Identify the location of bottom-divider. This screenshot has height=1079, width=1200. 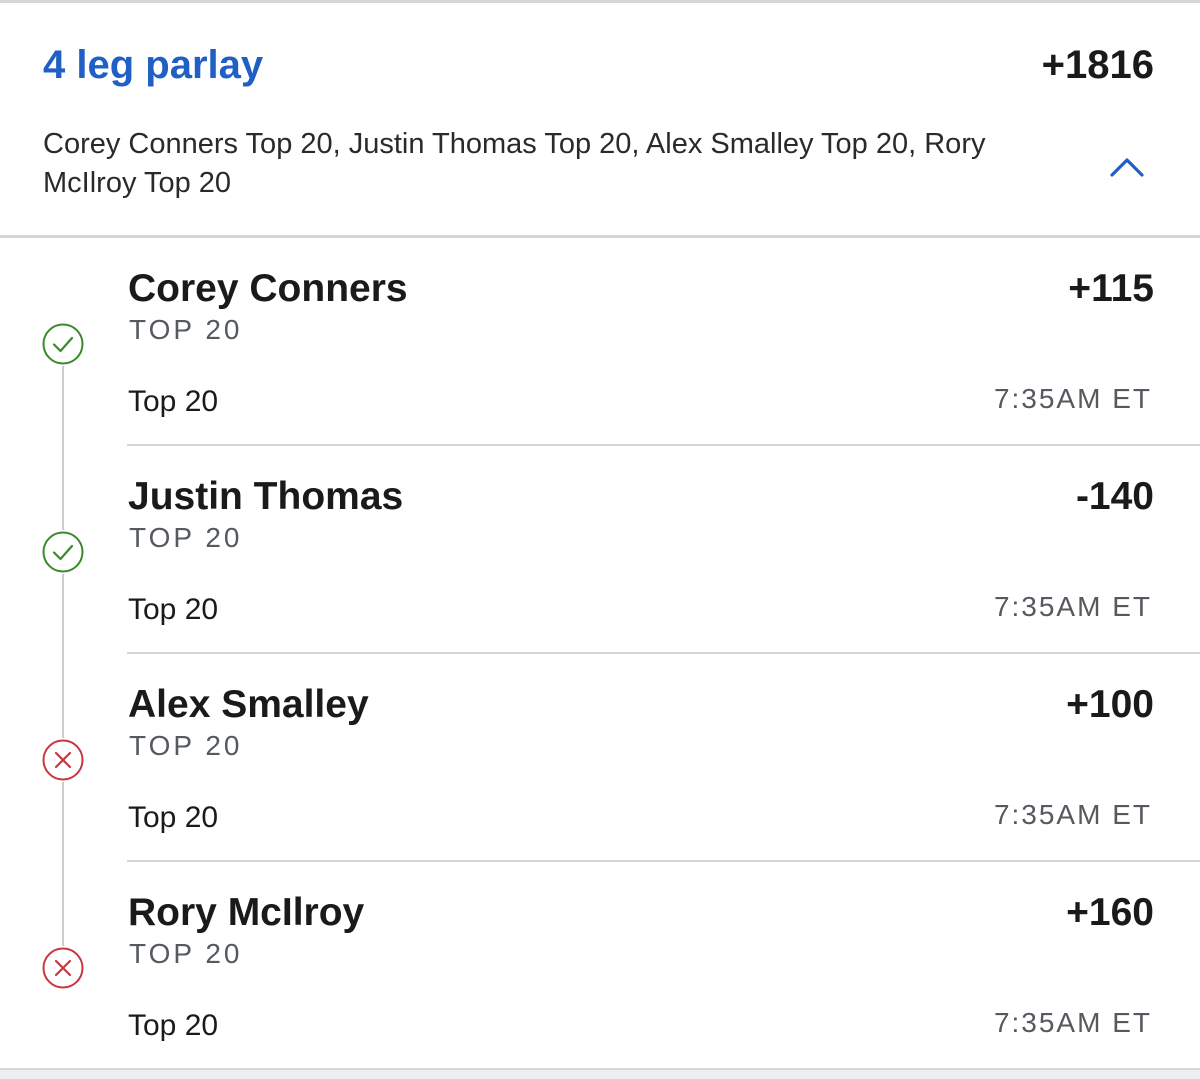
(600, 1073).